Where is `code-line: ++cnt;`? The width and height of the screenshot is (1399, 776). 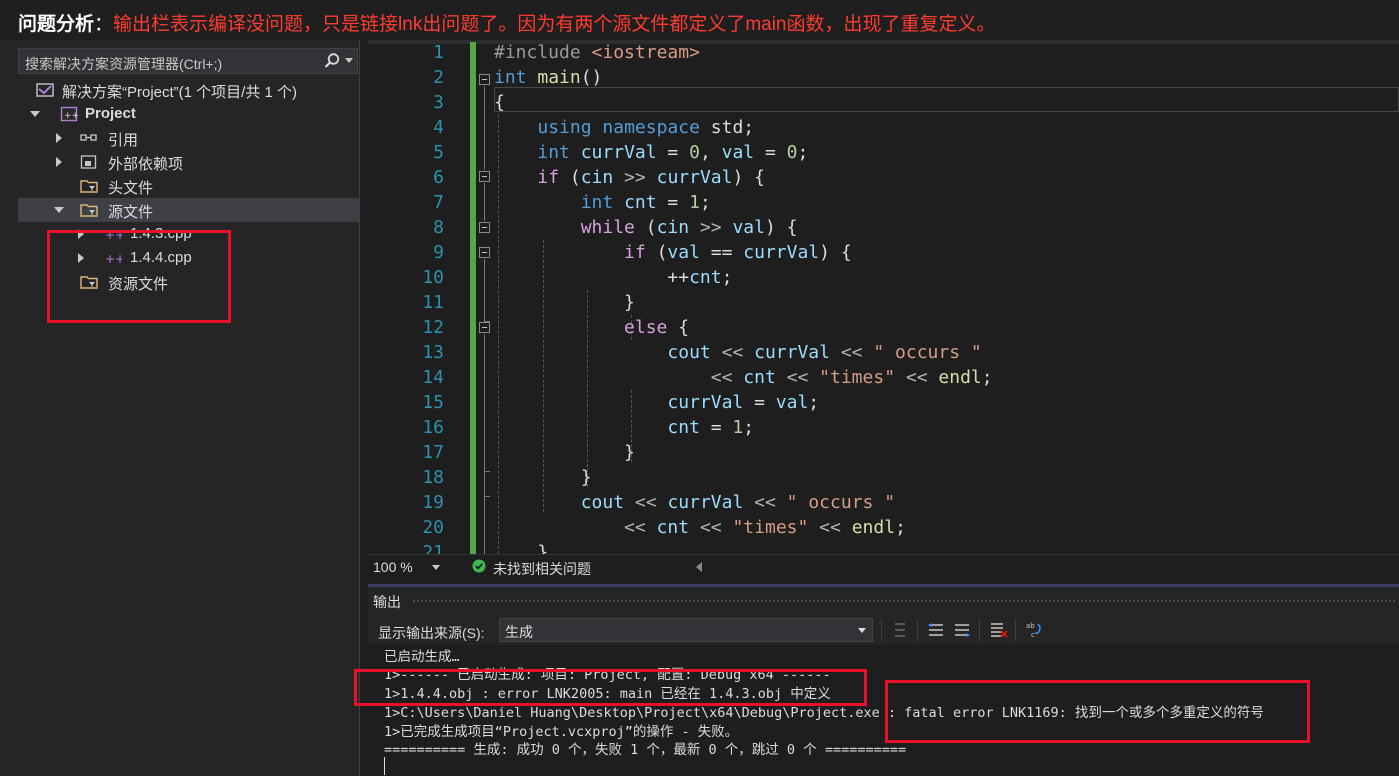 code-line: ++cnt; is located at coordinates (613, 277).